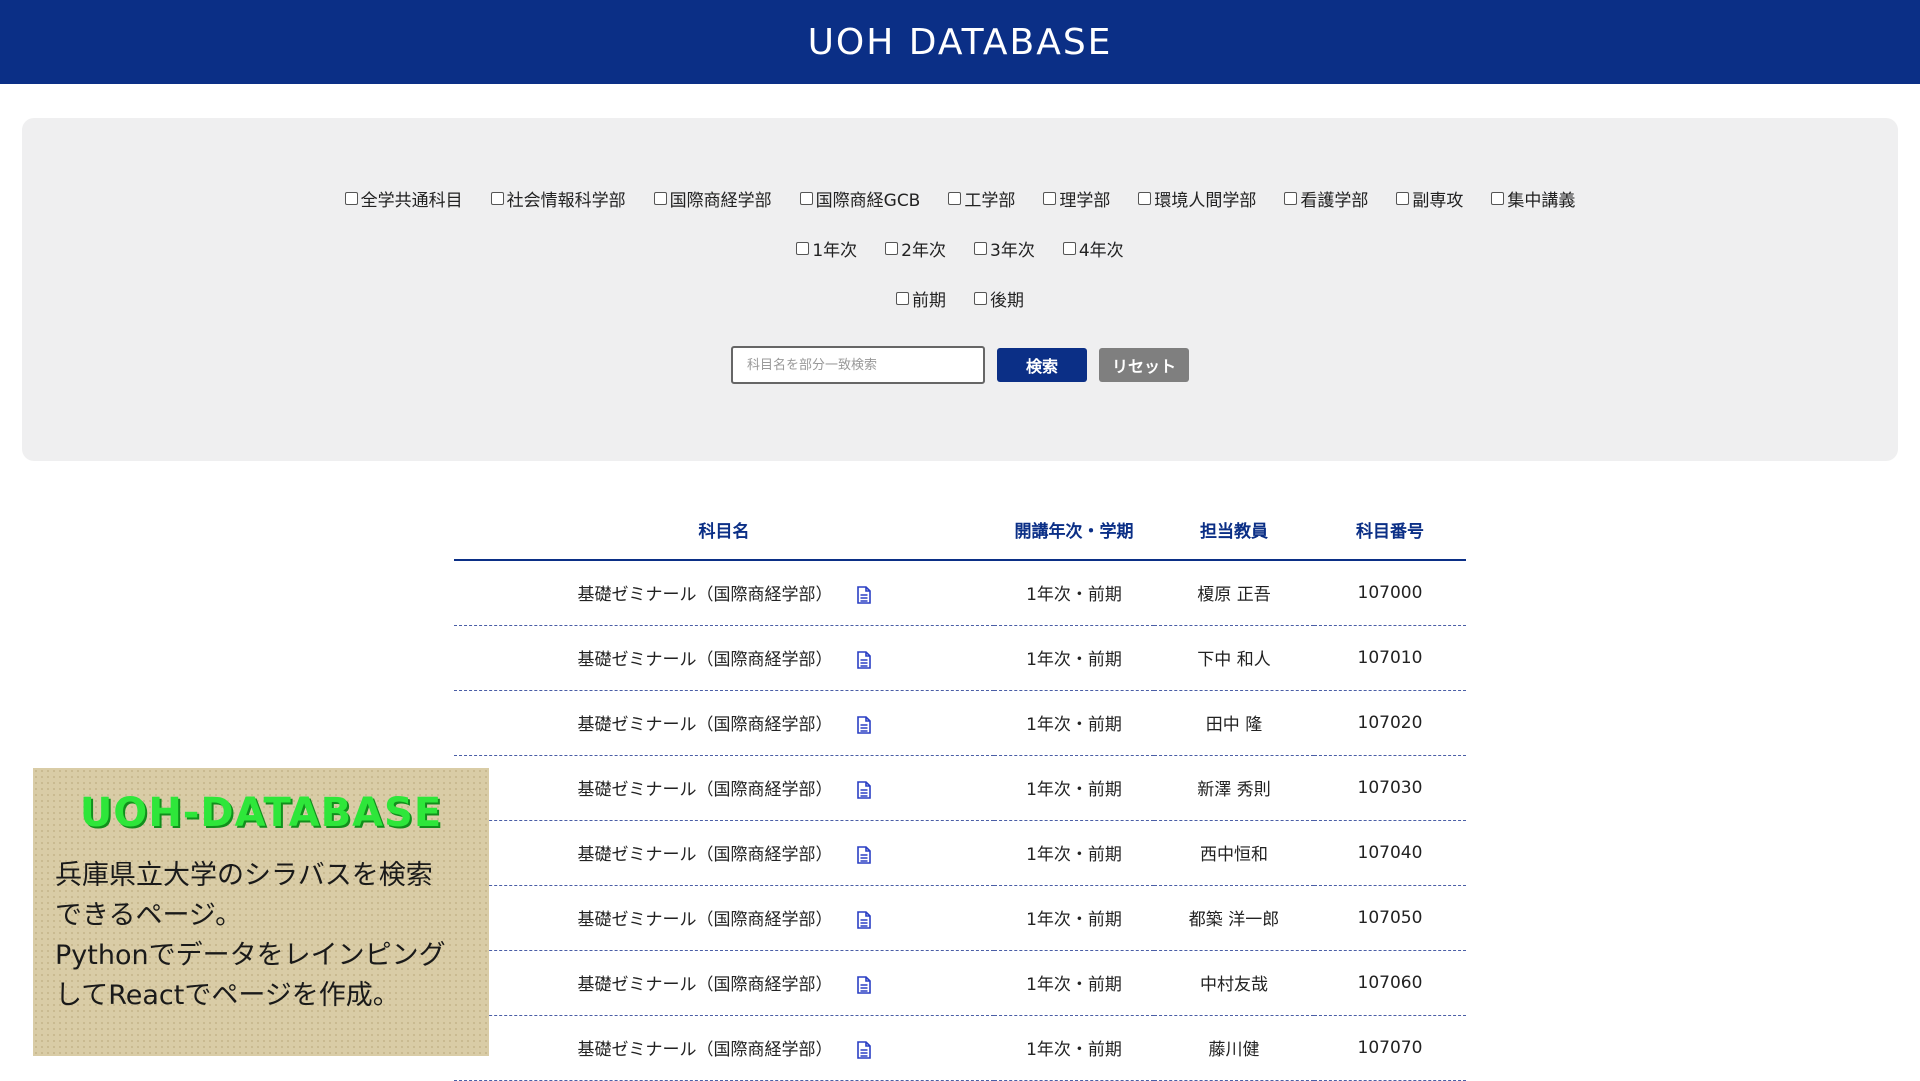 The image size is (1920, 1081). I want to click on year-checkbox-1: 2年次, so click(915, 248).